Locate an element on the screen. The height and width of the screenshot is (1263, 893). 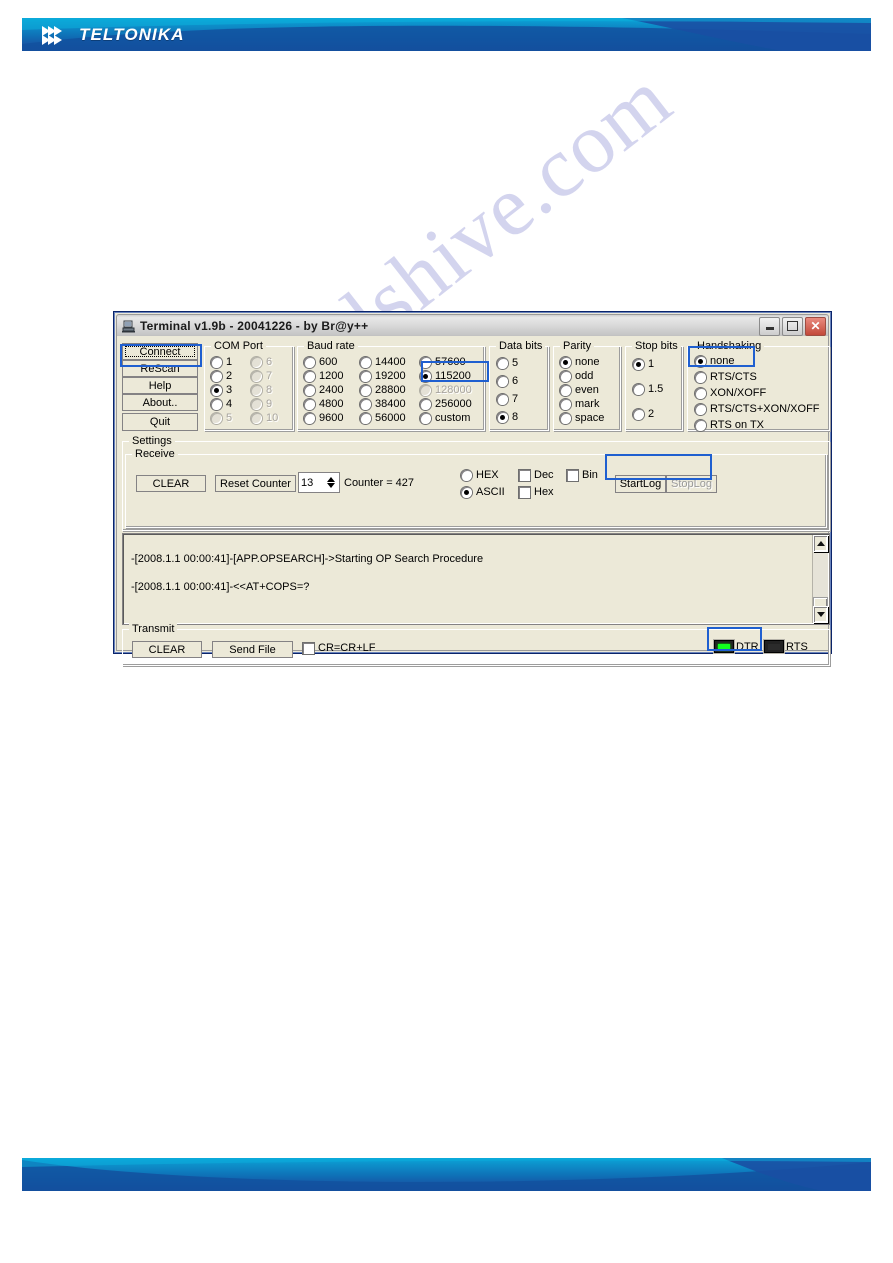
rts-indicator: RTS is located at coordinates (786, 646).